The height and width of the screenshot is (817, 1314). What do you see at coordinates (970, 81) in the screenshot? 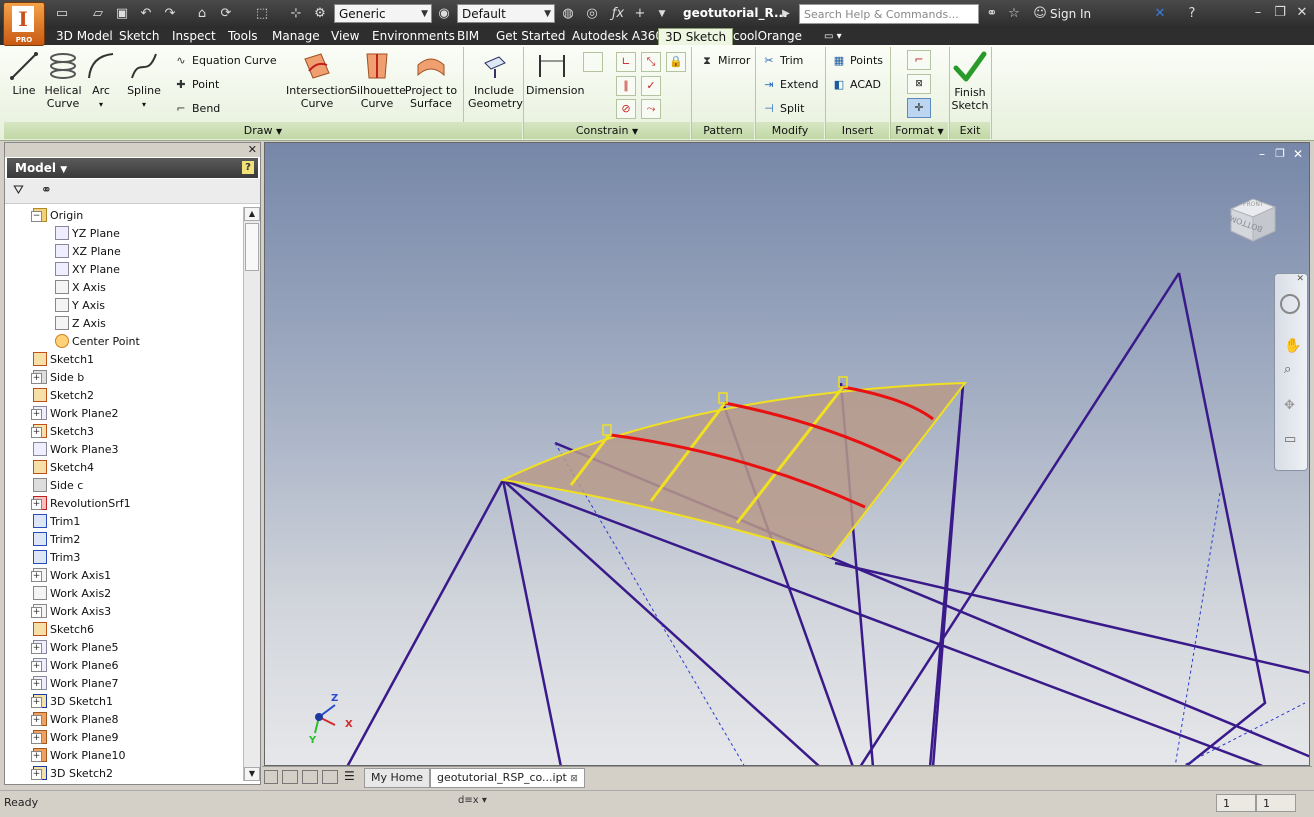
I see `finish-sketch-button: Finish Sketch` at bounding box center [970, 81].